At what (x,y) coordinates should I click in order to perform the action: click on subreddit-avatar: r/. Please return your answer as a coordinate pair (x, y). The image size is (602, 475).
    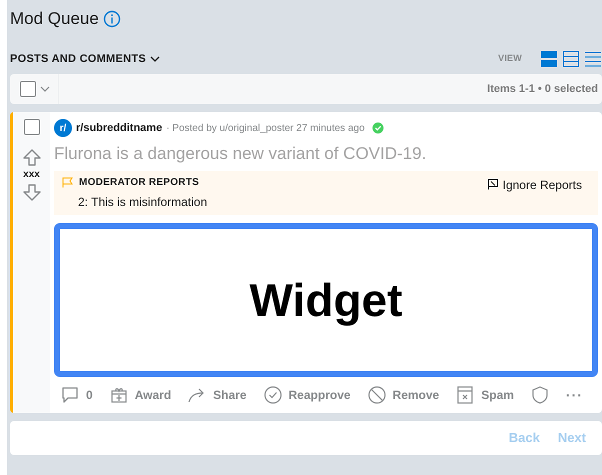
    Looking at the image, I should click on (63, 128).